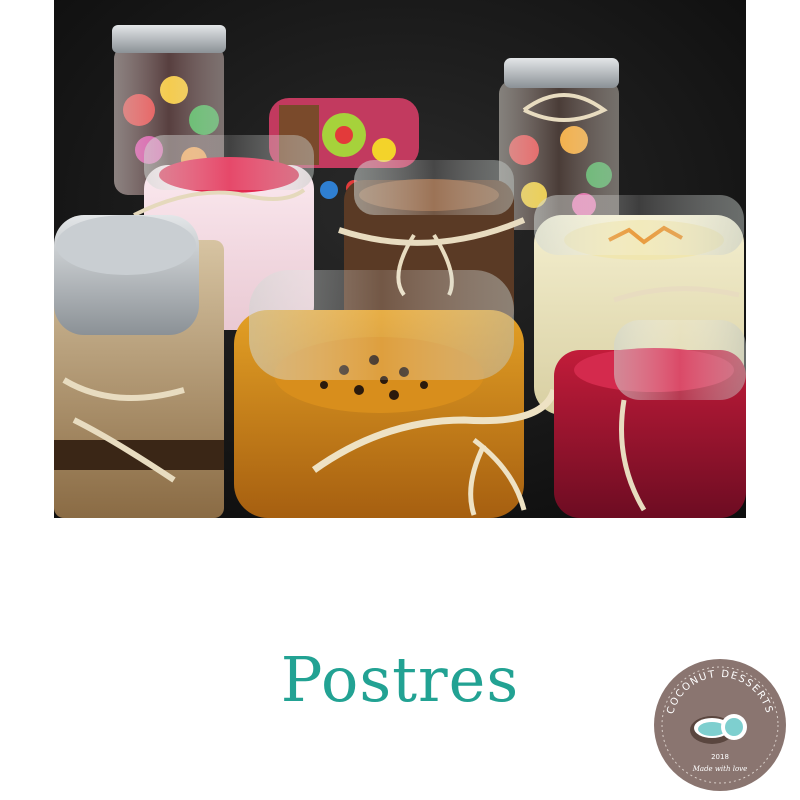  Describe the element at coordinates (720, 769) in the screenshot. I see `logo-tagline: Made with love` at that location.